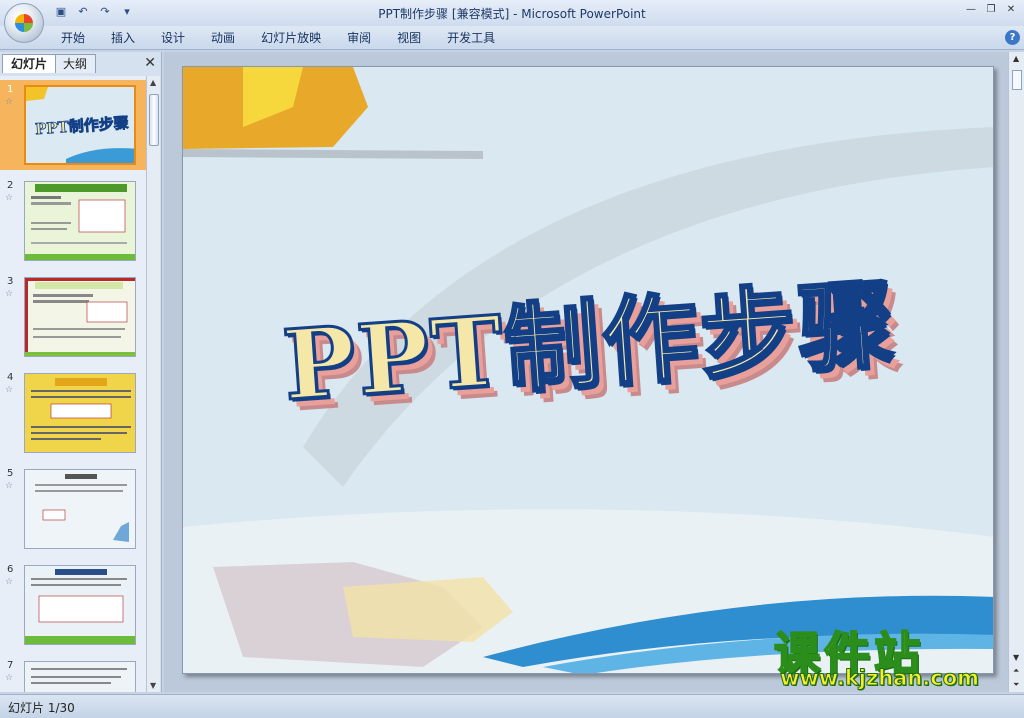 The width and height of the screenshot is (1024, 718). What do you see at coordinates (512, 38) in the screenshot?
I see `ribbon: 开始 插入 设计 动画 幻灯片放映 审阅 视图 开发工具 ?` at bounding box center [512, 38].